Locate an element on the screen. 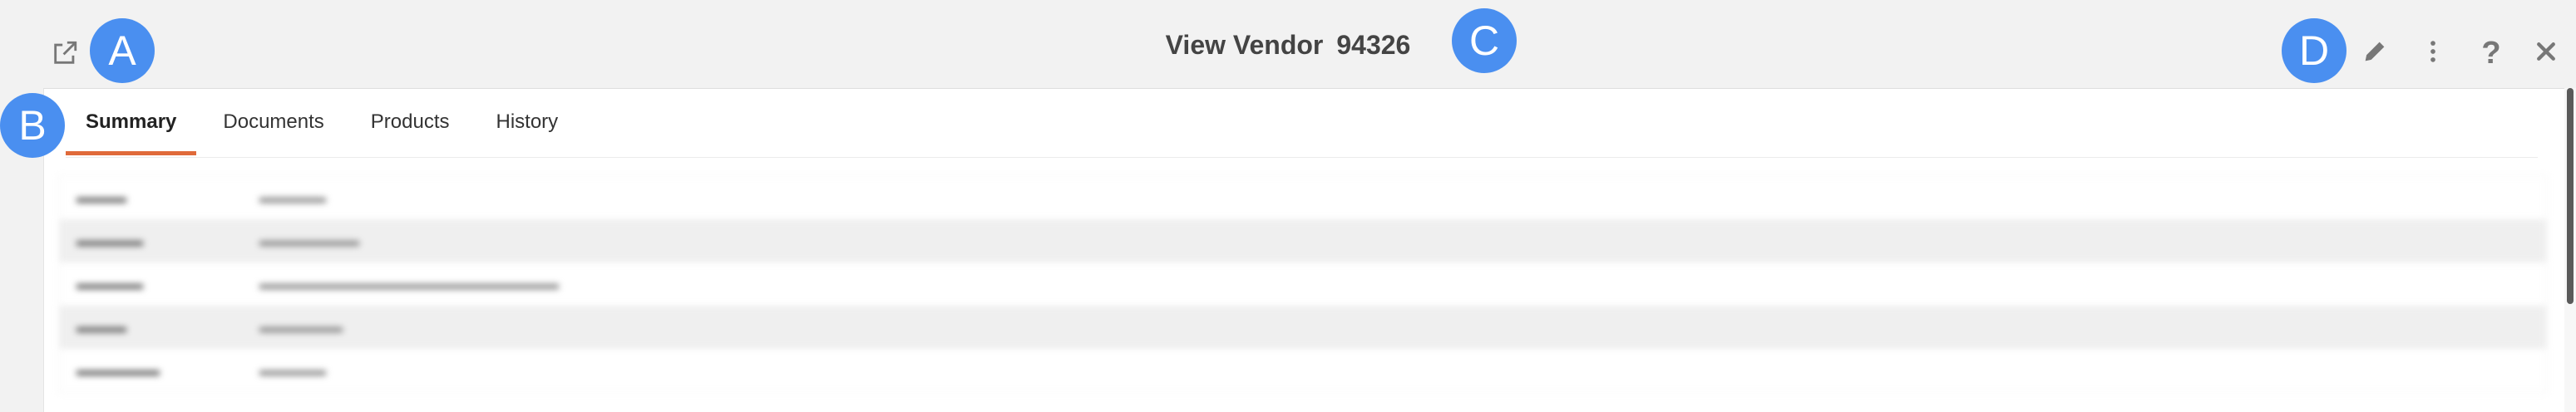 The height and width of the screenshot is (412, 2576). page-title: View Vendor 94326 is located at coordinates (1288, 45).